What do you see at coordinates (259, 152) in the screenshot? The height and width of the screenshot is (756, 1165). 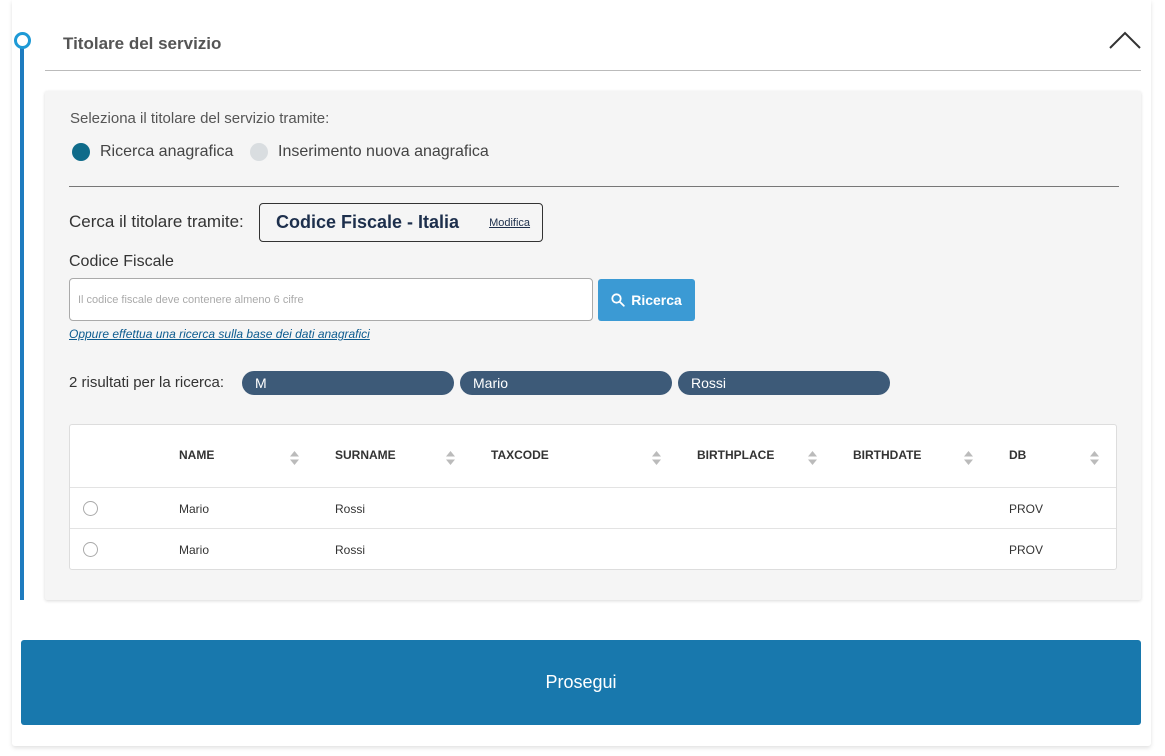 I see `radio-unselected-icon` at bounding box center [259, 152].